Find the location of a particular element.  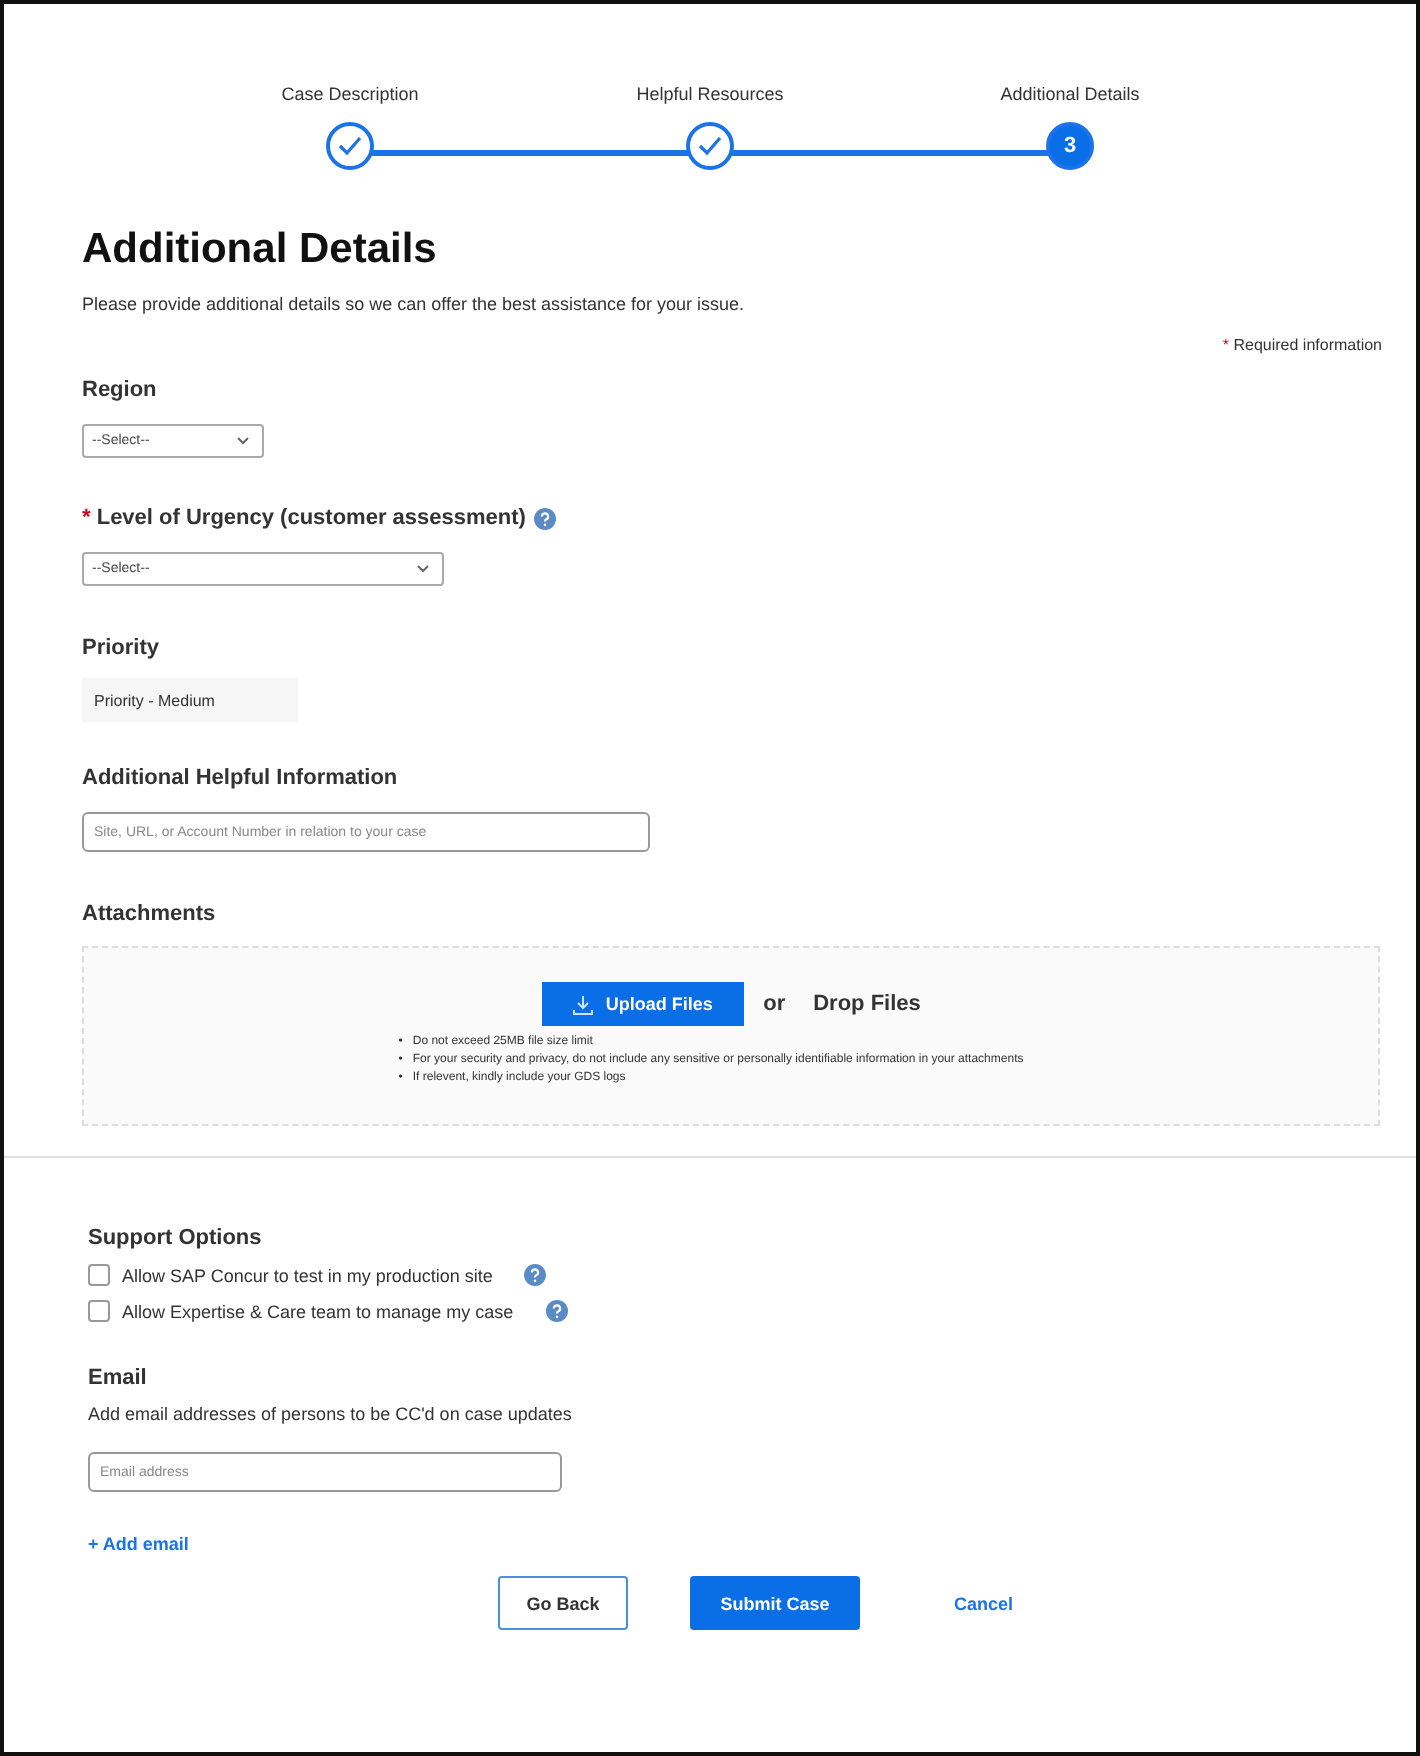

page-description: Please provide additional details so we can offer the best assistance for your issue. is located at coordinates (414, 304).